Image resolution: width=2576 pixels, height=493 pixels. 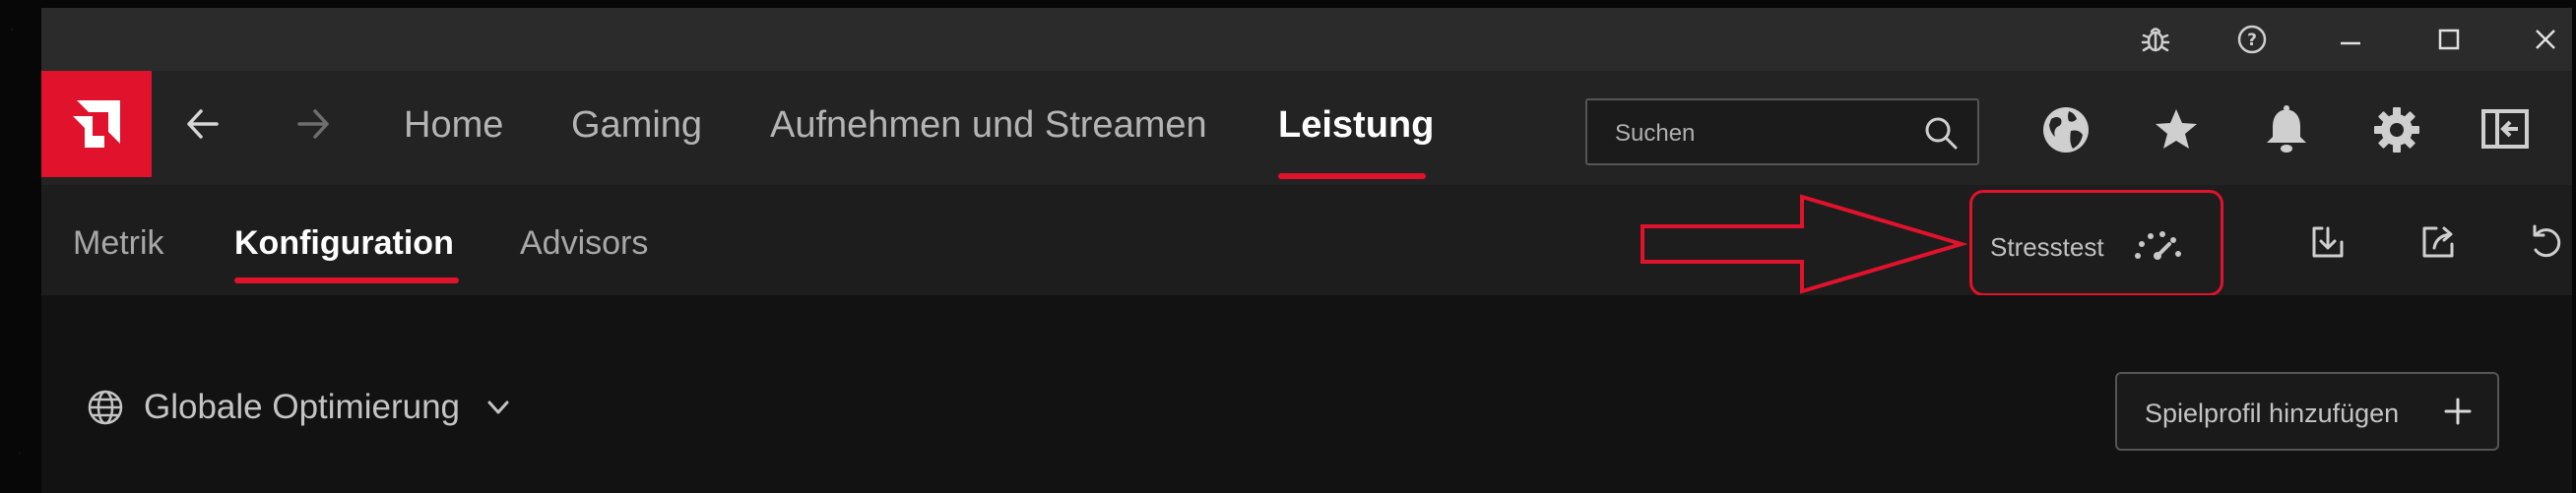 What do you see at coordinates (498, 408) in the screenshot?
I see `chevron-down-icon` at bounding box center [498, 408].